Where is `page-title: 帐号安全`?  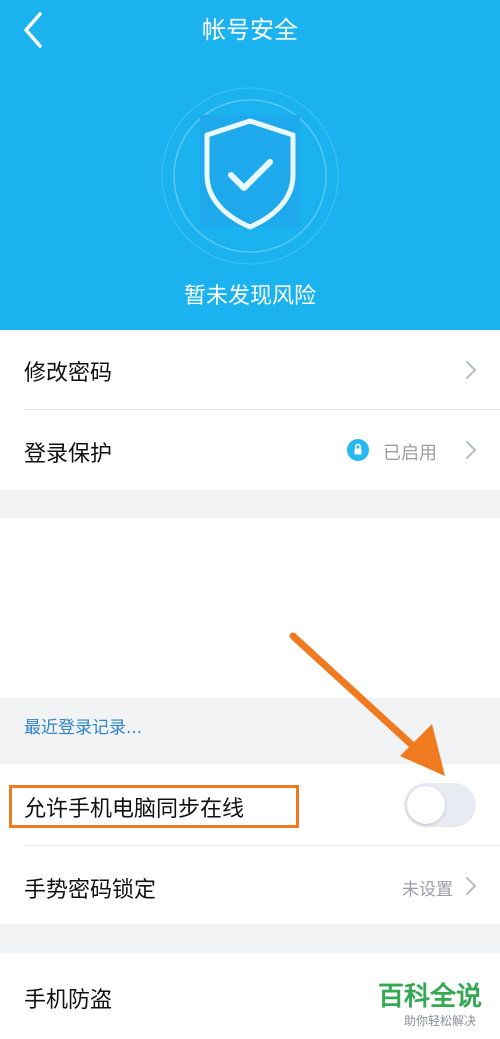
page-title: 帐号安全 is located at coordinates (250, 30).